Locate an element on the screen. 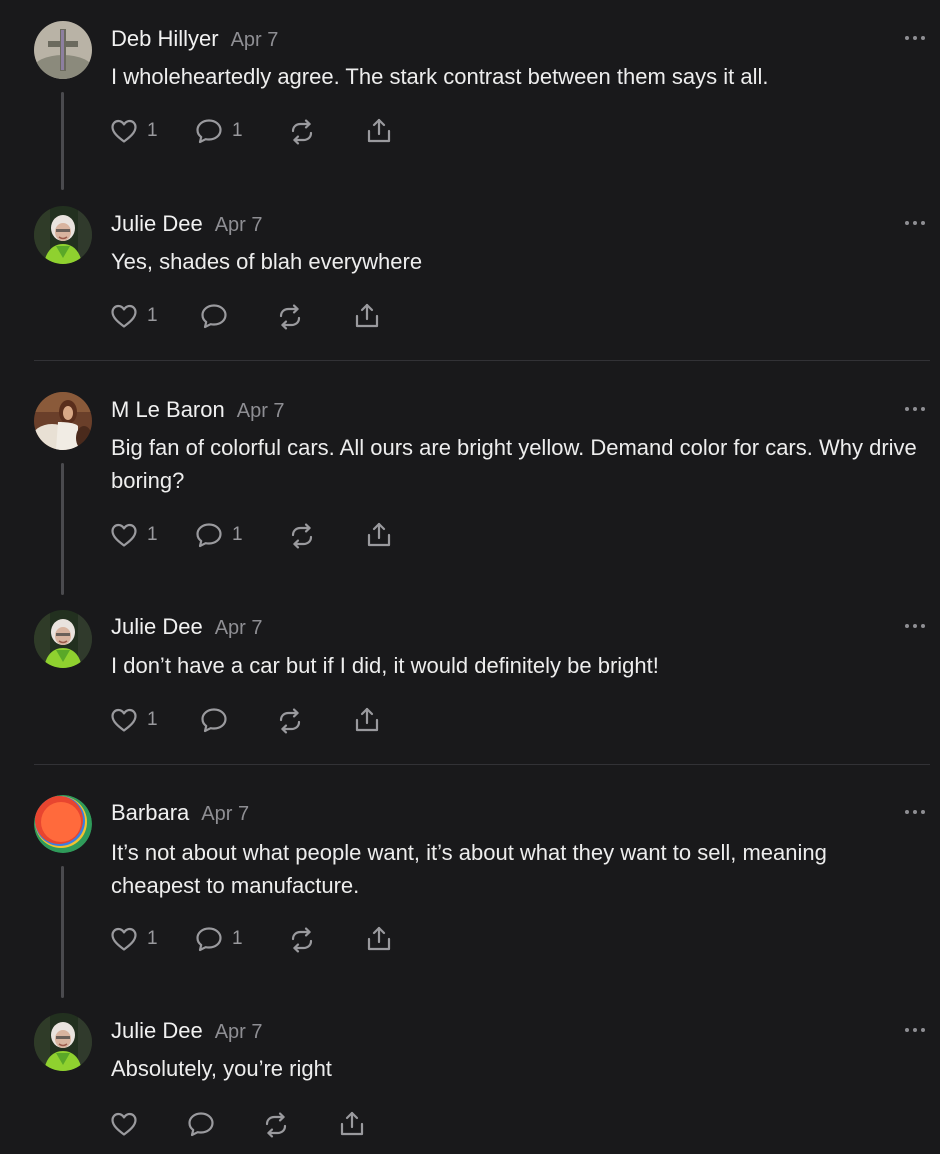  comment-header: M Le Baron Apr 7 is located at coordinates (198, 410).